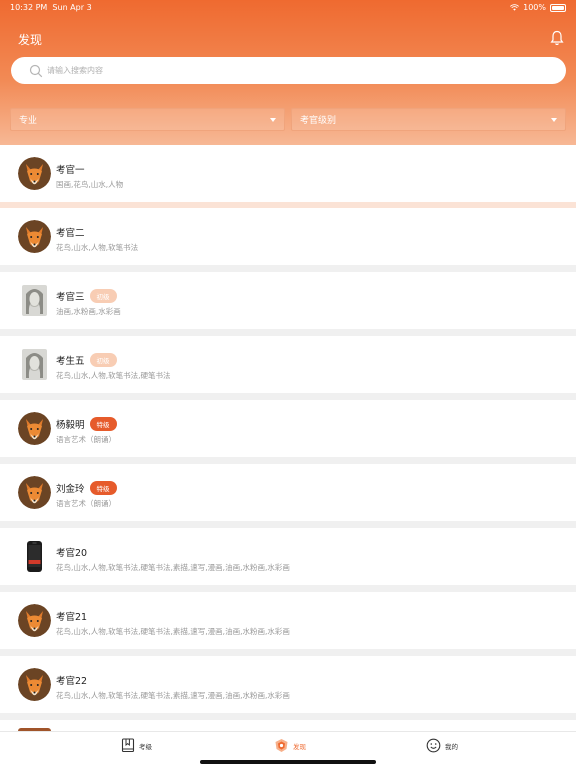  What do you see at coordinates (51, 7) in the screenshot?
I see `status-time: 10:32 PM Sun Apr 3` at bounding box center [51, 7].